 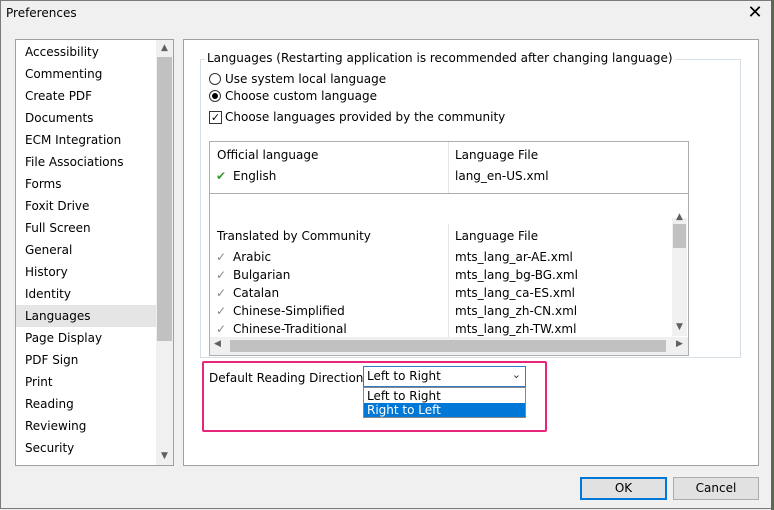 What do you see at coordinates (497, 236) in the screenshot?
I see `community-file-header: Language File` at bounding box center [497, 236].